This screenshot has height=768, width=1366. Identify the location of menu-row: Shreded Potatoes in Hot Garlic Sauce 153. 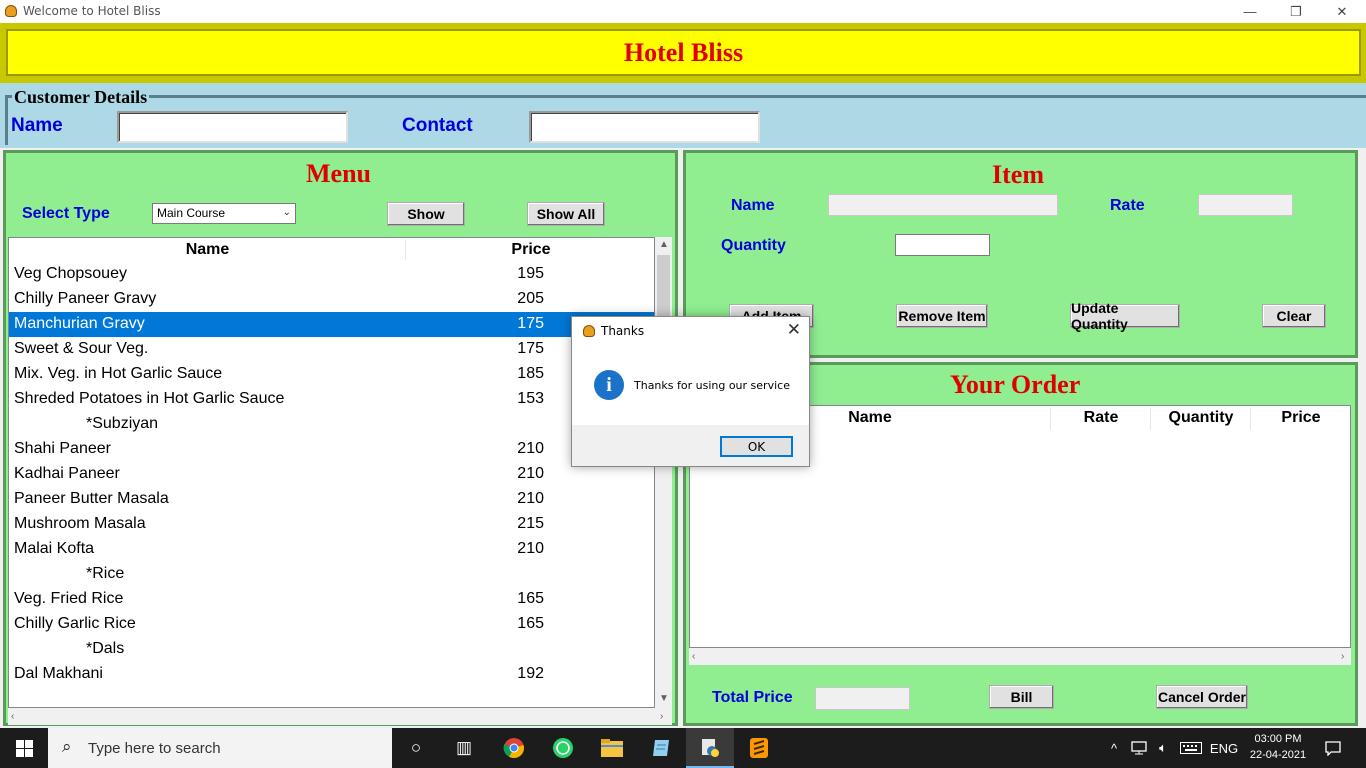
(331, 399).